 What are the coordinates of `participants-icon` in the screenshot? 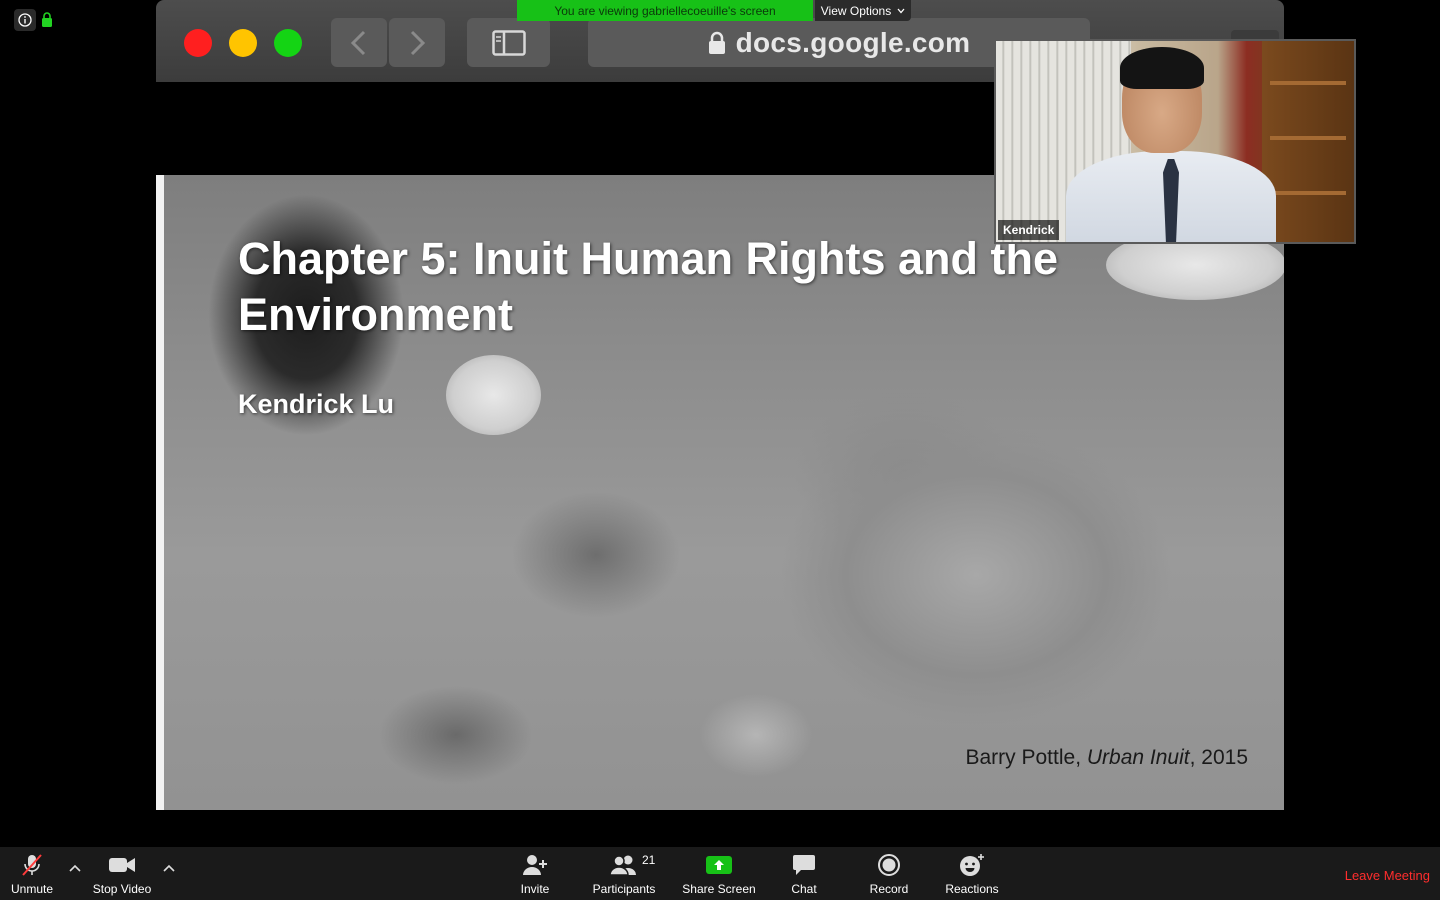 It's located at (623, 865).